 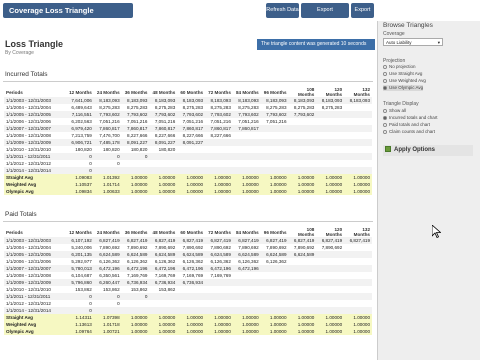 I want to click on display-option-paid: Paid totals and chart, so click(x=406, y=125).